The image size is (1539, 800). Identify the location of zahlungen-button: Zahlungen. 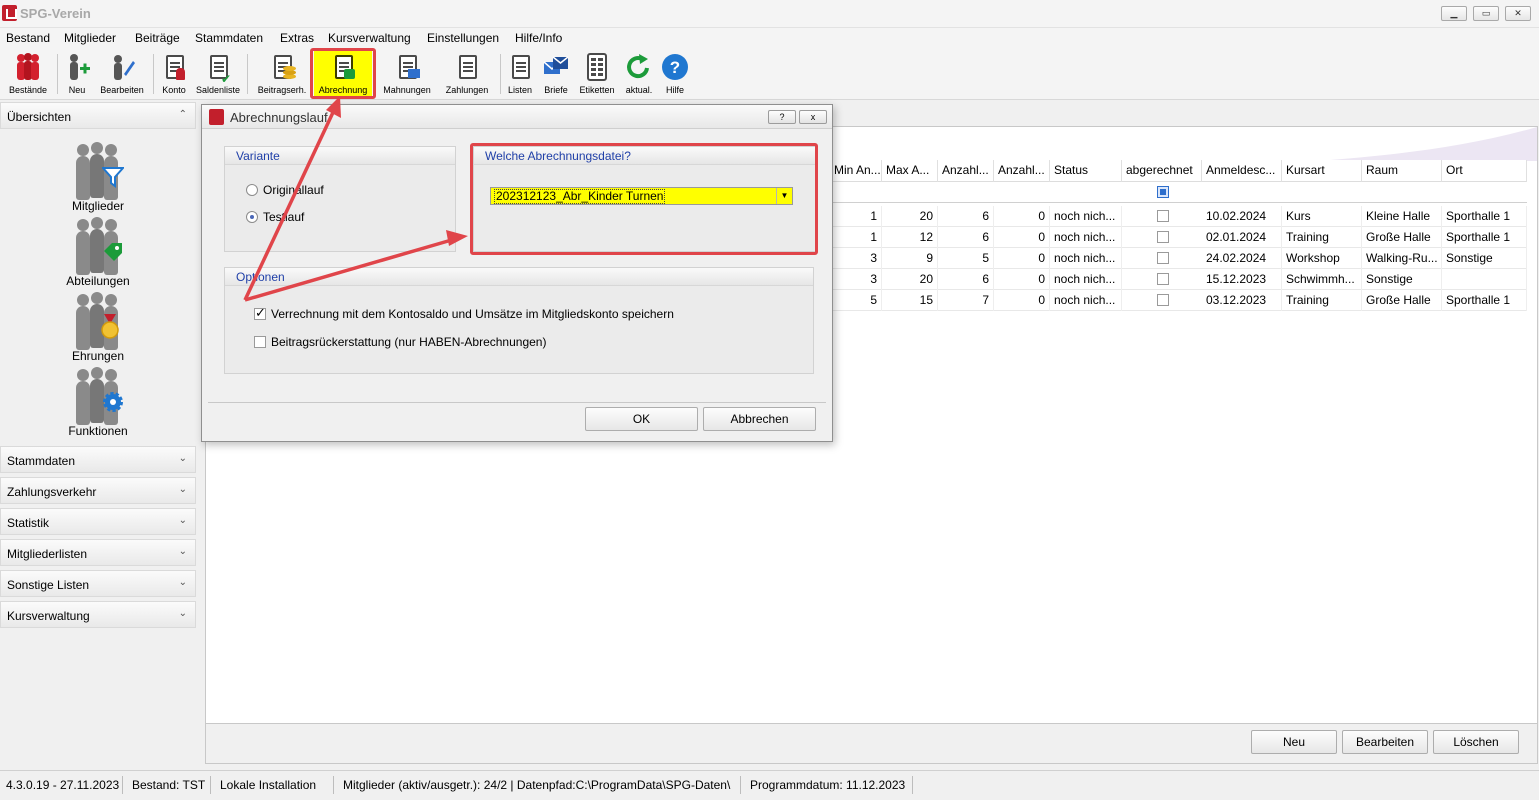
(467, 74).